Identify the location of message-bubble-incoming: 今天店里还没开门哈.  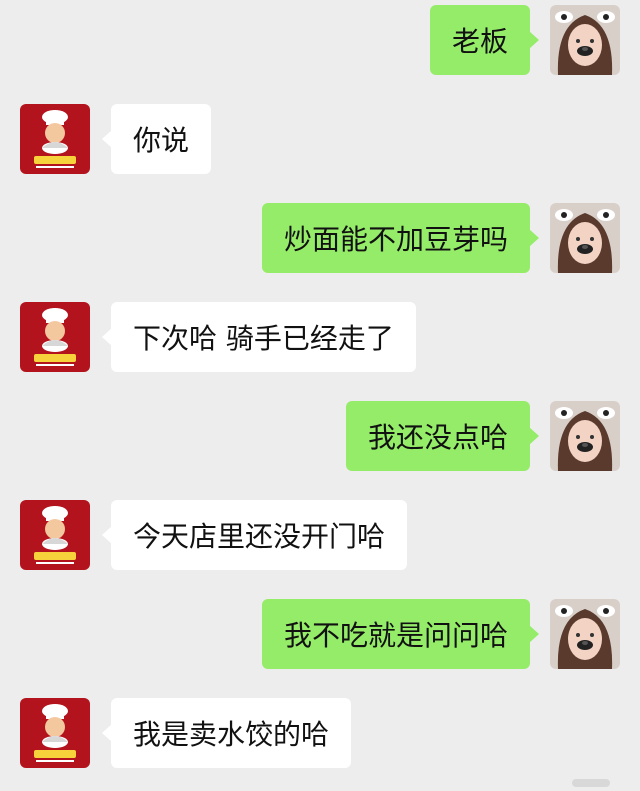
(254, 535).